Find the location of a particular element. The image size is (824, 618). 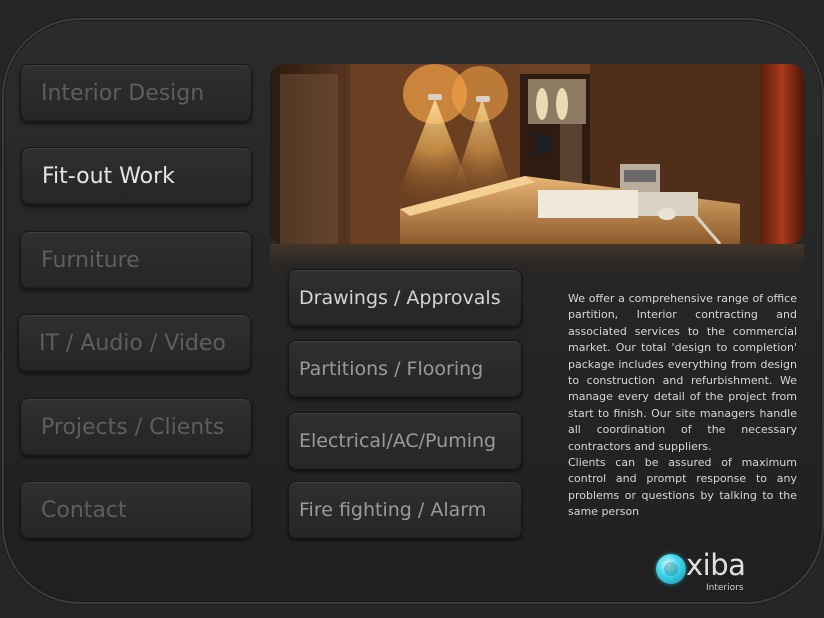

logo-subtitle: Interiors is located at coordinates (725, 588).